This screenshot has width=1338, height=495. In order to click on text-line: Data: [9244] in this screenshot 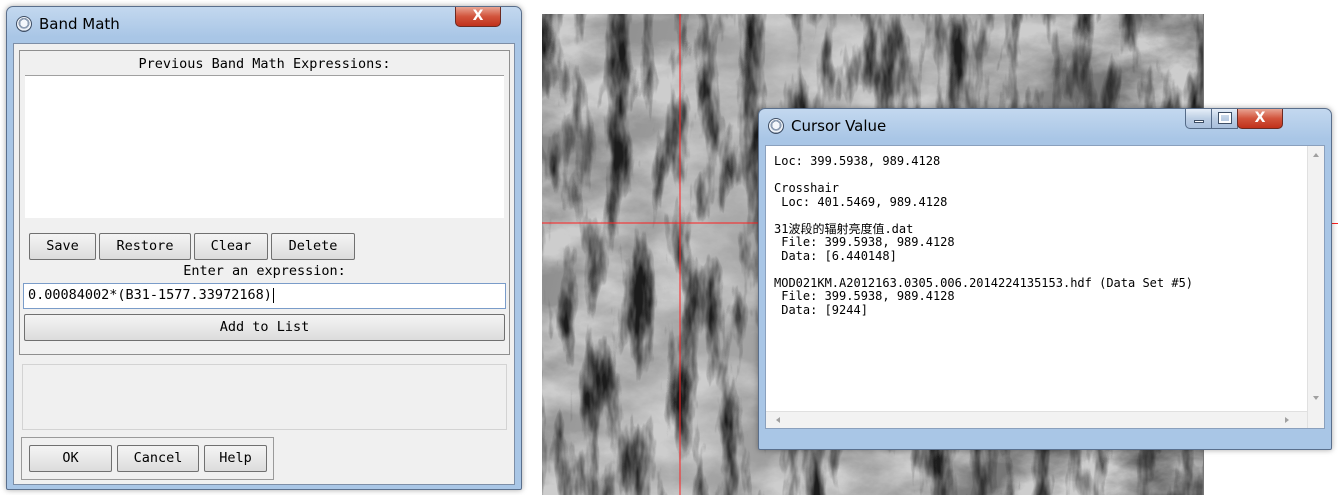, I will do `click(821, 310)`.